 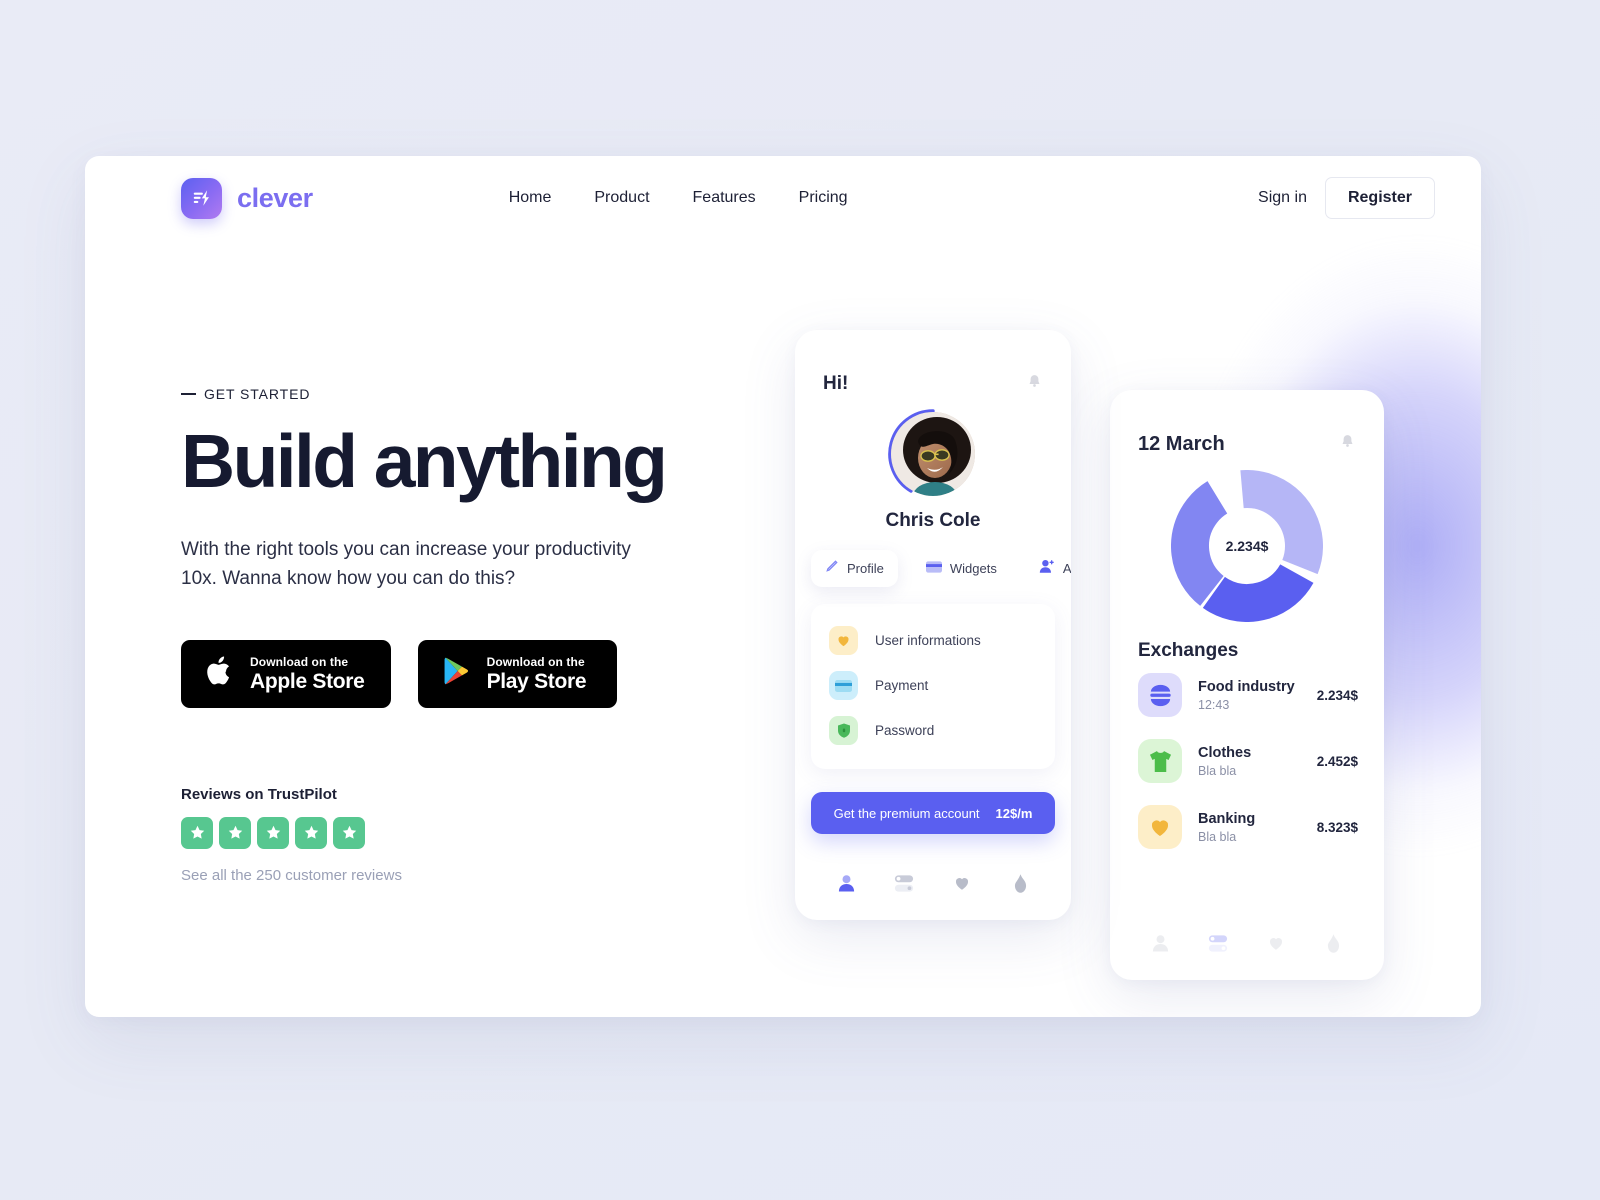 What do you see at coordinates (1188, 650) in the screenshot?
I see `exchanges-section-title: Exchanges` at bounding box center [1188, 650].